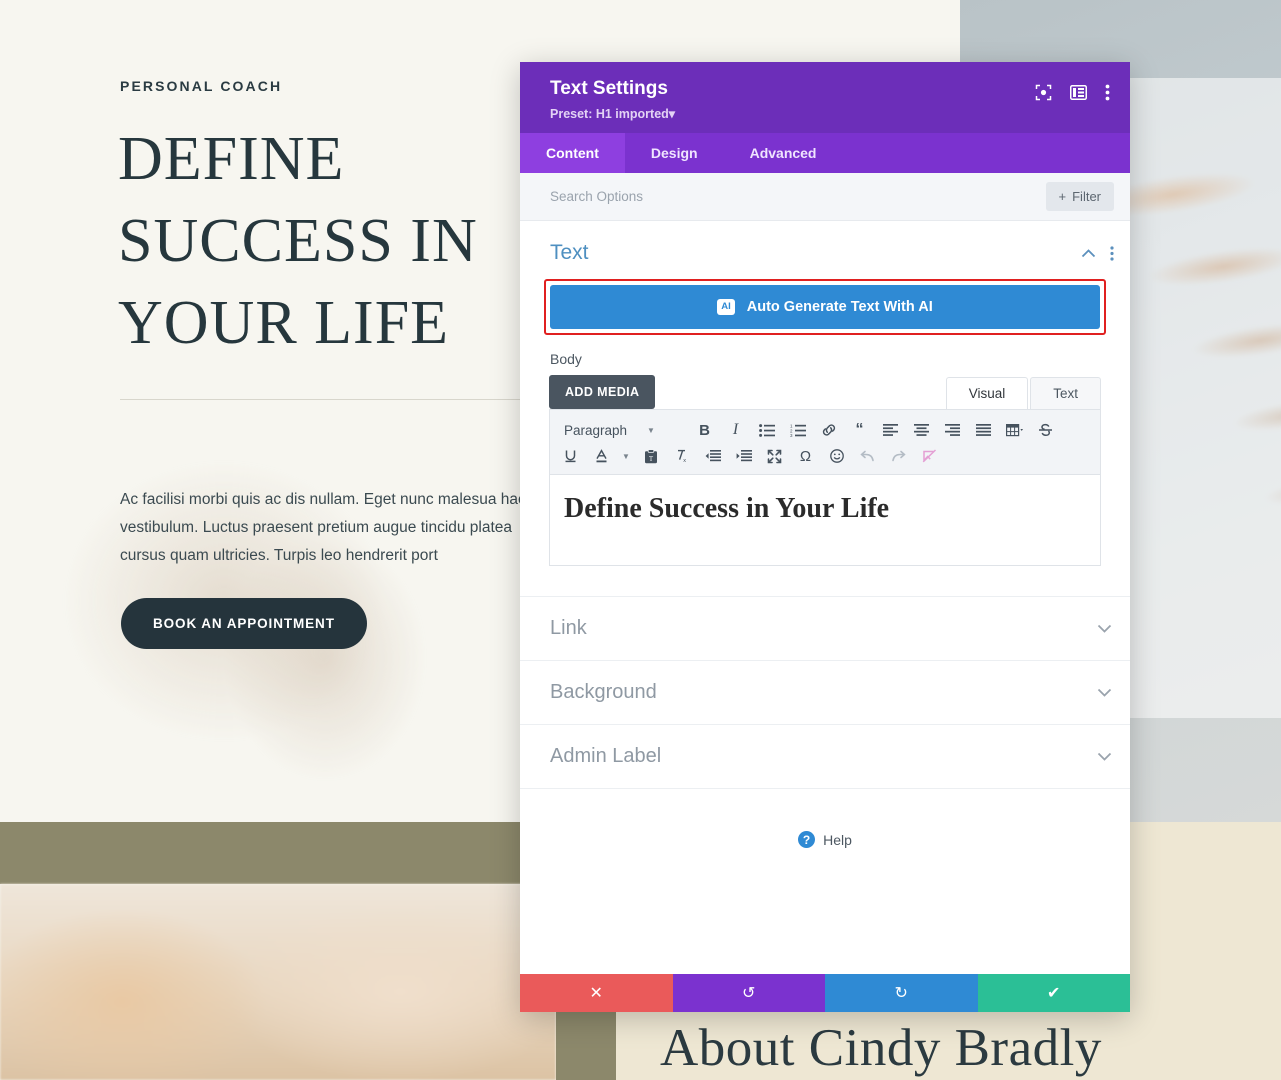  What do you see at coordinates (898, 456) in the screenshot?
I see `redo-icon` at bounding box center [898, 456].